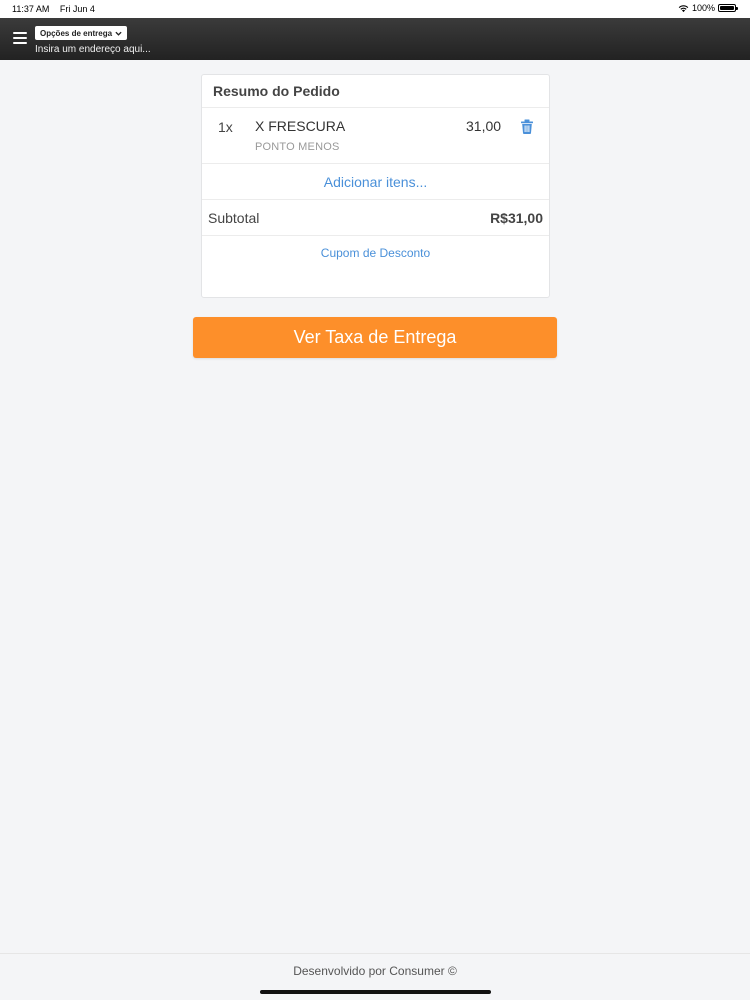 This screenshot has height=1000, width=750. I want to click on item-quantity: 1x, so click(225, 127).